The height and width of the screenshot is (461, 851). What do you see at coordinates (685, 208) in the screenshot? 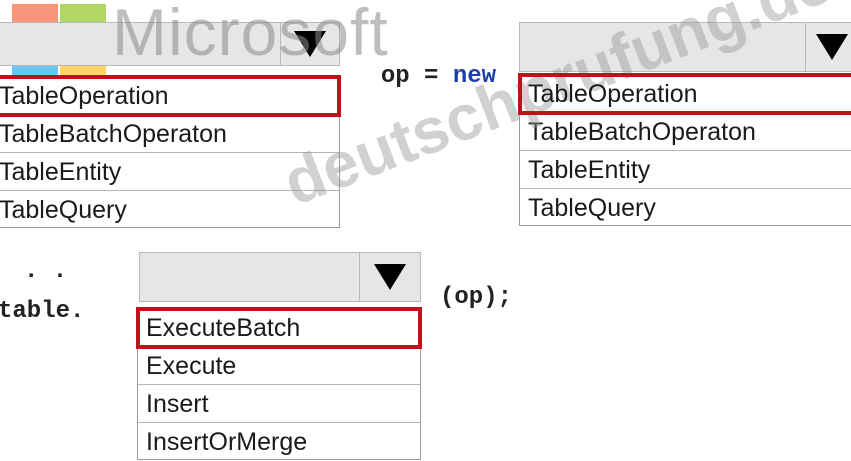
I see `dropdown-2-option: TableQuery` at bounding box center [685, 208].